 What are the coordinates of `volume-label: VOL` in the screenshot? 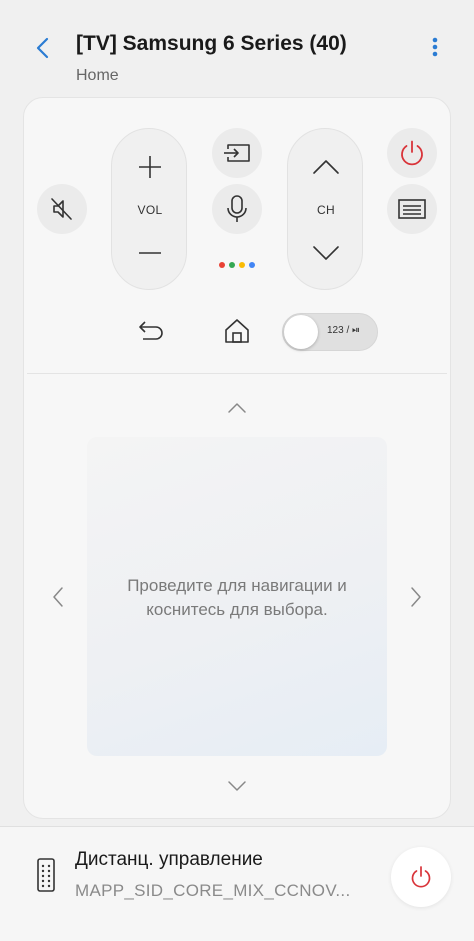 It's located at (150, 210).